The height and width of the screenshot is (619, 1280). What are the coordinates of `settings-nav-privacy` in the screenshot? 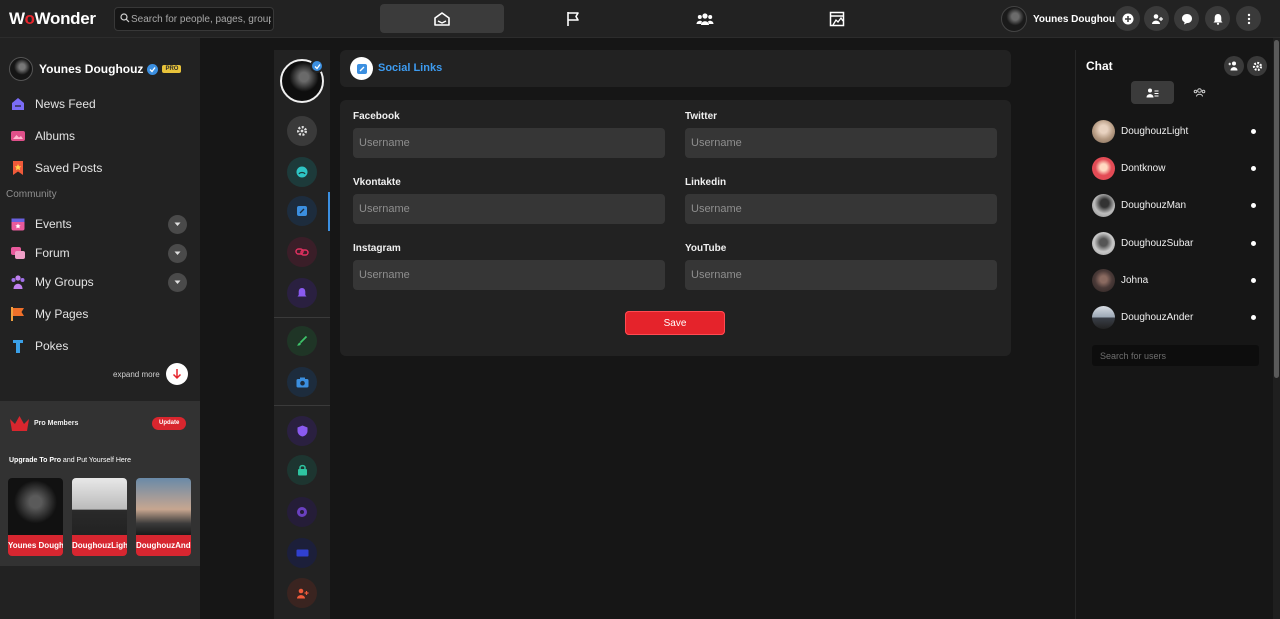 It's located at (302, 252).